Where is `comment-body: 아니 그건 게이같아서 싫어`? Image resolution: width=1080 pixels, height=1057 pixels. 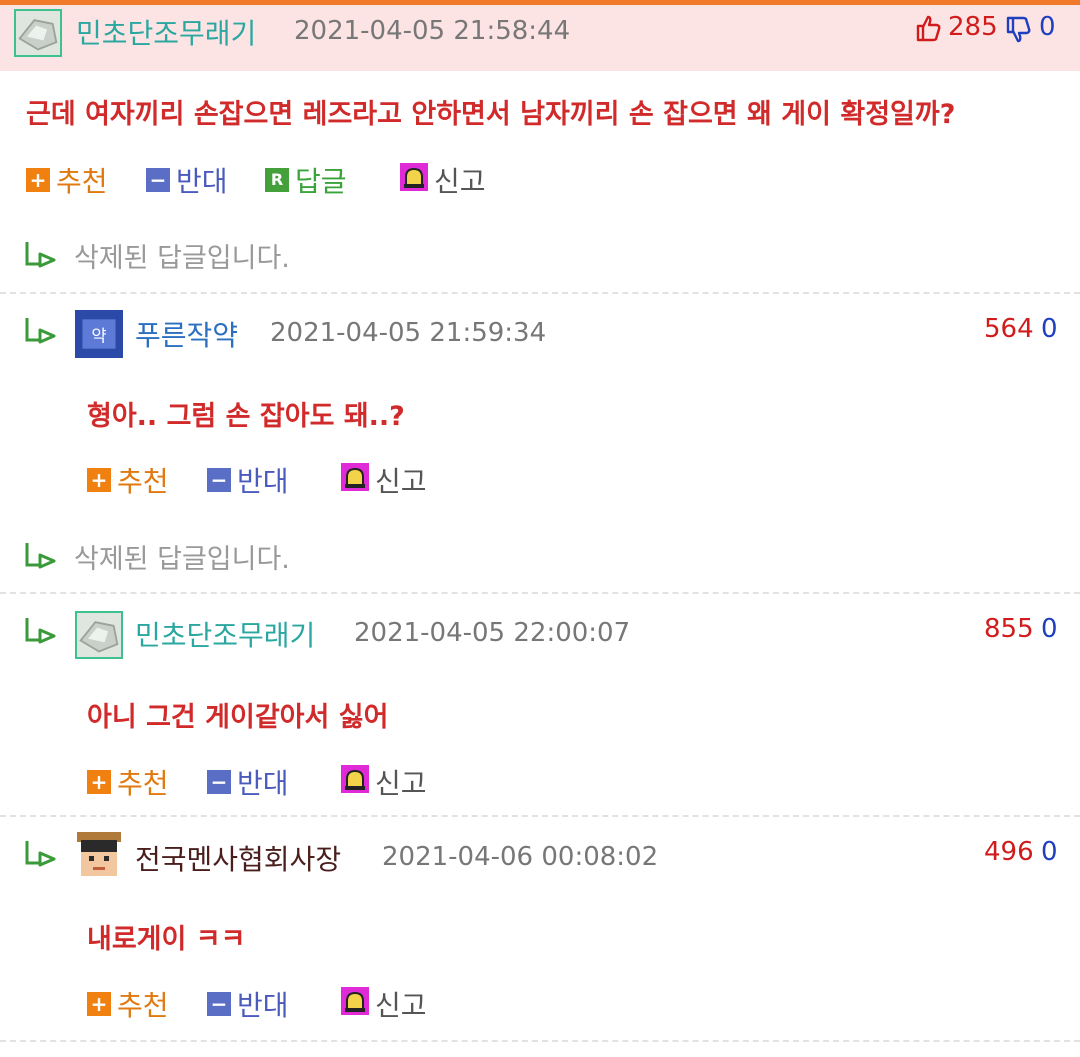 comment-body: 아니 그건 게이같아서 싫어 is located at coordinates (238, 717).